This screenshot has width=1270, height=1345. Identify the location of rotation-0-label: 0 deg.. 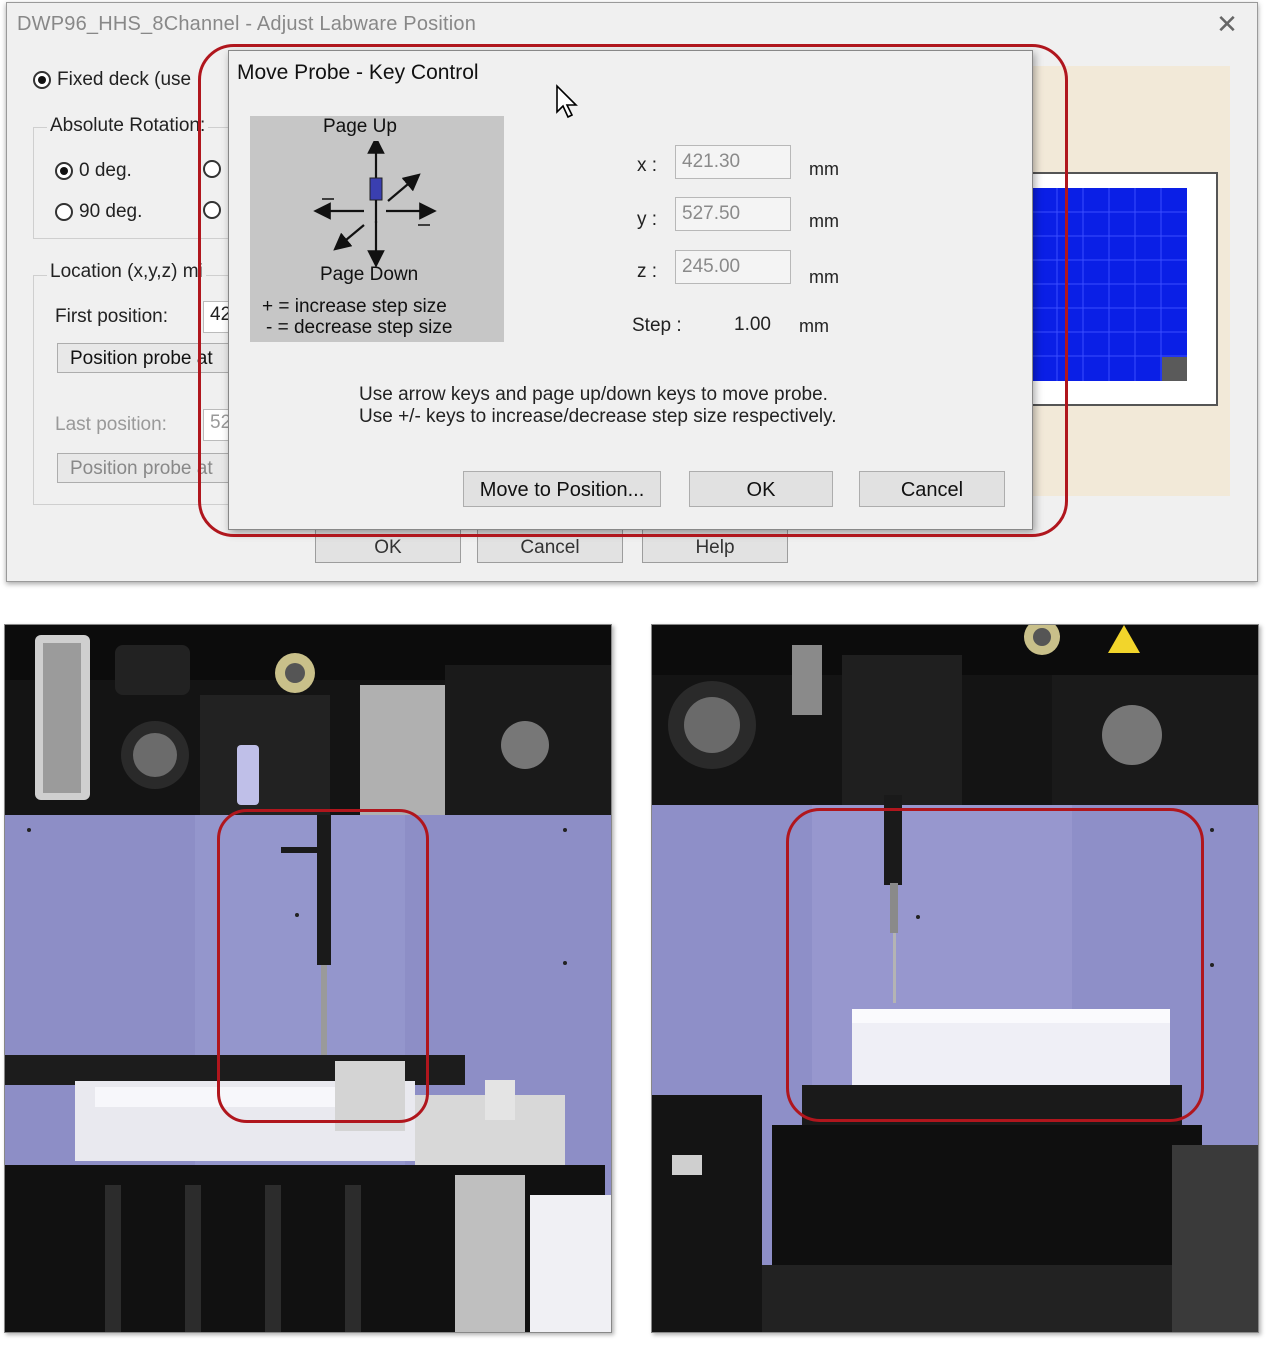
(105, 170).